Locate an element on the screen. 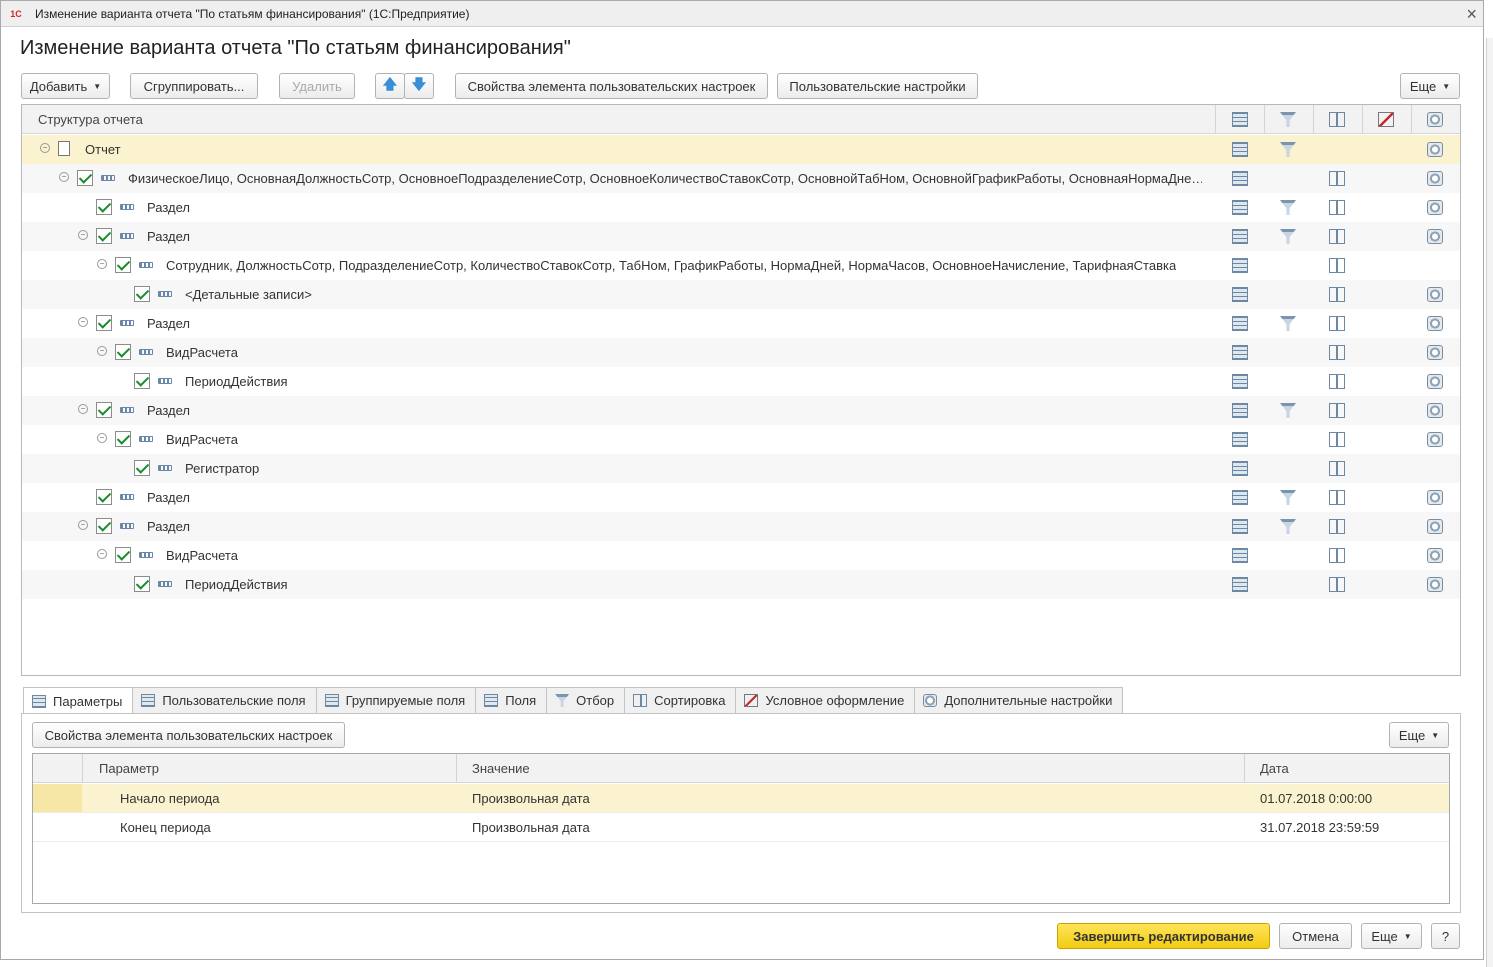 The image size is (1493, 967). tab-user-fields: Пользовательские поля is located at coordinates (224, 700).